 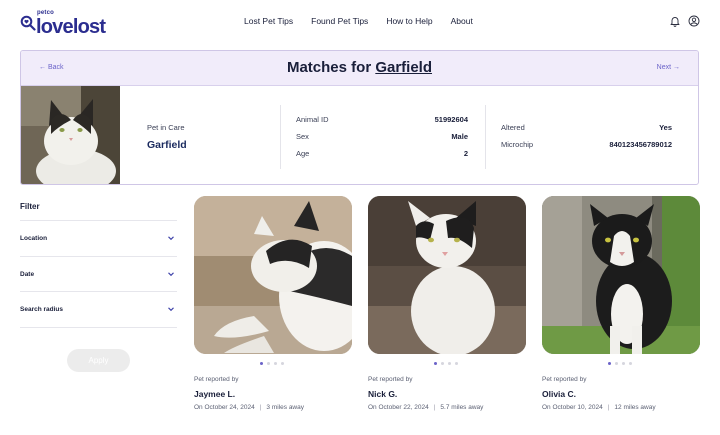 I want to click on sex-label: Sex, so click(x=302, y=136).